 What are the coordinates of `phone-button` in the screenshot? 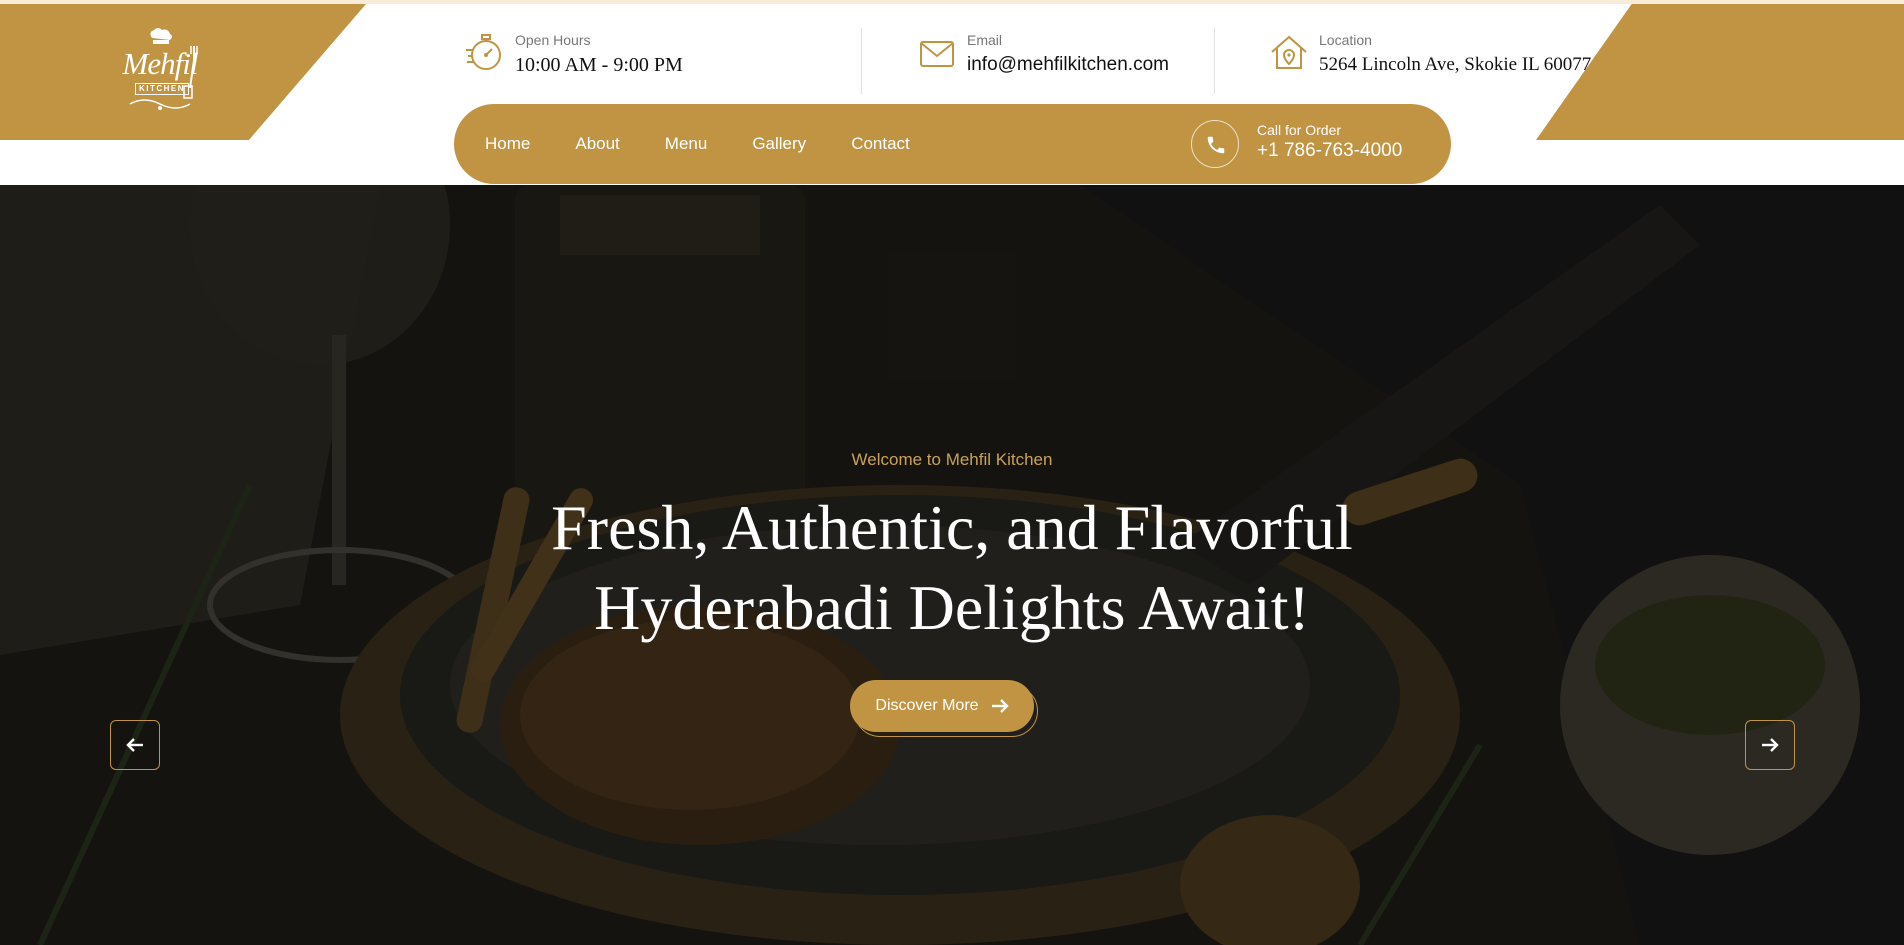 It's located at (1215, 144).